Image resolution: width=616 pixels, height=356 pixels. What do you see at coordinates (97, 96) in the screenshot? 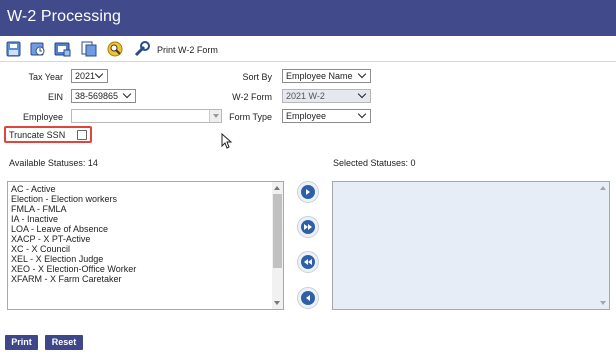
I see `ein-value: 38-569865` at bounding box center [97, 96].